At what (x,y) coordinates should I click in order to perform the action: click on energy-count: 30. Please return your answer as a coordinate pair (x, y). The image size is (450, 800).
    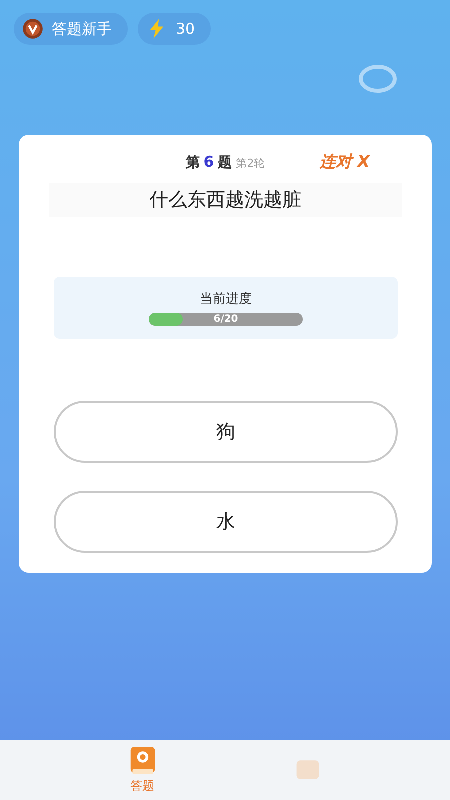
    Looking at the image, I should click on (186, 29).